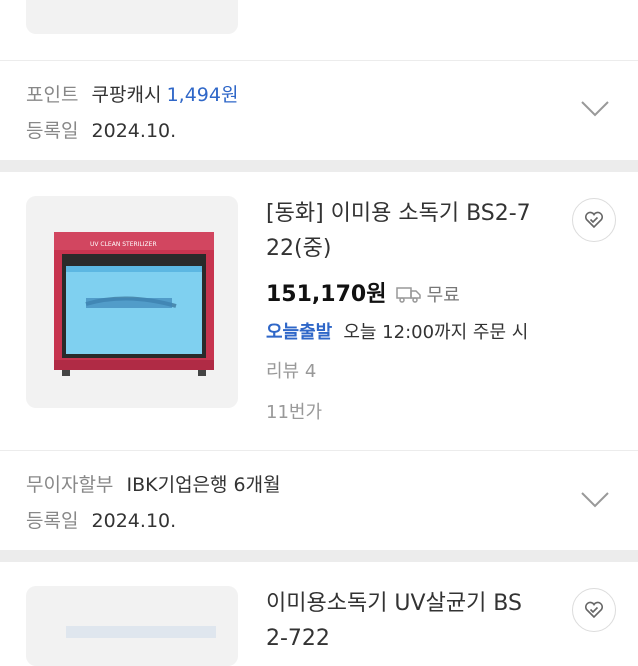 Image resolution: width=638 pixels, height=666 pixels. What do you see at coordinates (299, 332) in the screenshot?
I see `delivery-badge: 오늘출발` at bounding box center [299, 332].